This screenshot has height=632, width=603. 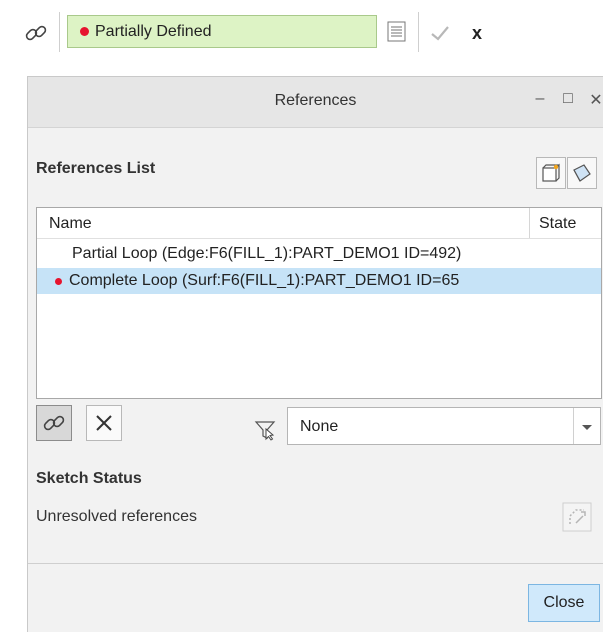 What do you see at coordinates (596, 100) in the screenshot?
I see `close-icon: ✕` at bounding box center [596, 100].